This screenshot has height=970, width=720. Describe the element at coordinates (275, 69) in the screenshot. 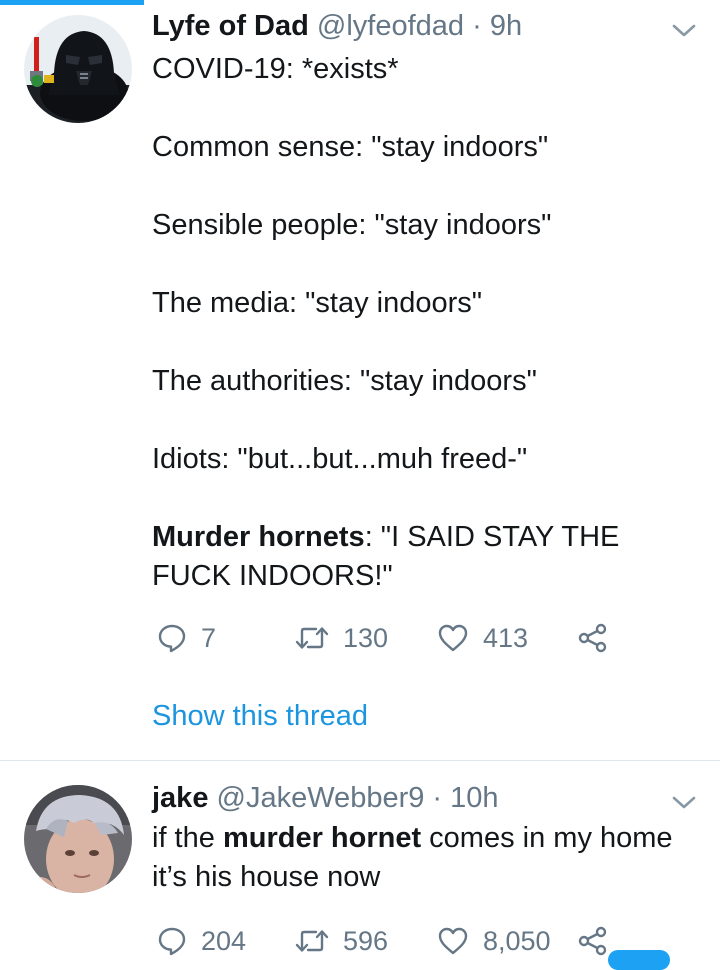

I see `tweet-line: COVID-19: *exists*` at that location.